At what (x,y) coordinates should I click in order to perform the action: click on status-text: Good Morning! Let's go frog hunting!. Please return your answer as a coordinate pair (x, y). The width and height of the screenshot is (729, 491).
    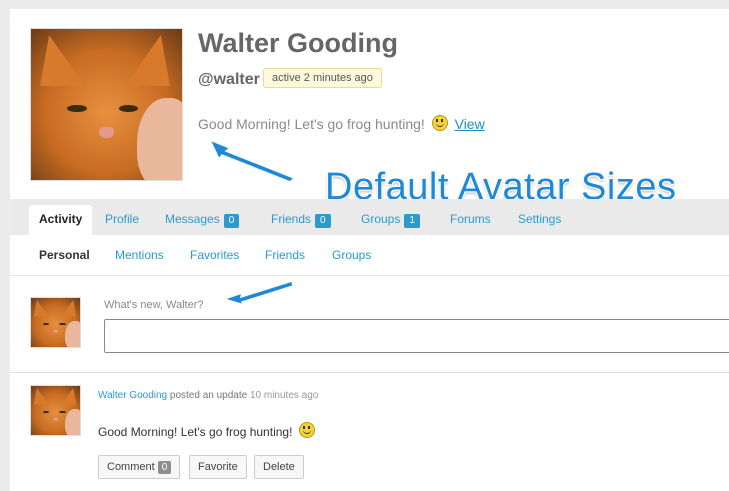
    Looking at the image, I should click on (311, 124).